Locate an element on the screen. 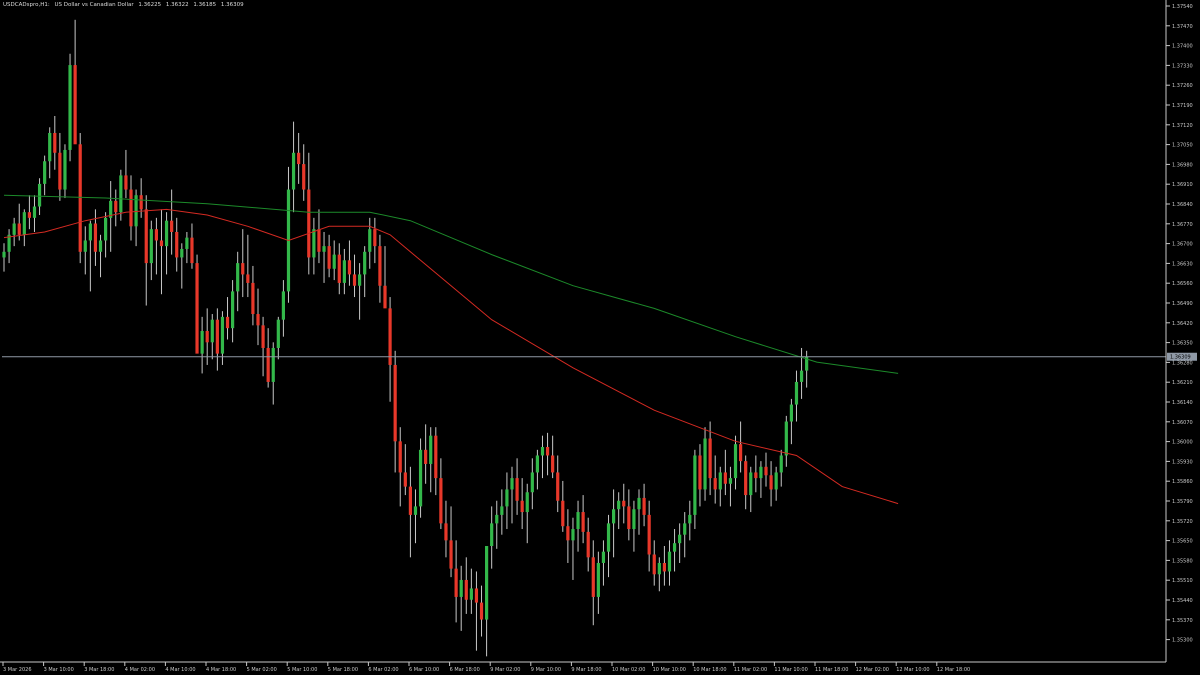 The width and height of the screenshot is (1200, 675). price-tick-label: 1.36700 is located at coordinates (1182, 245).